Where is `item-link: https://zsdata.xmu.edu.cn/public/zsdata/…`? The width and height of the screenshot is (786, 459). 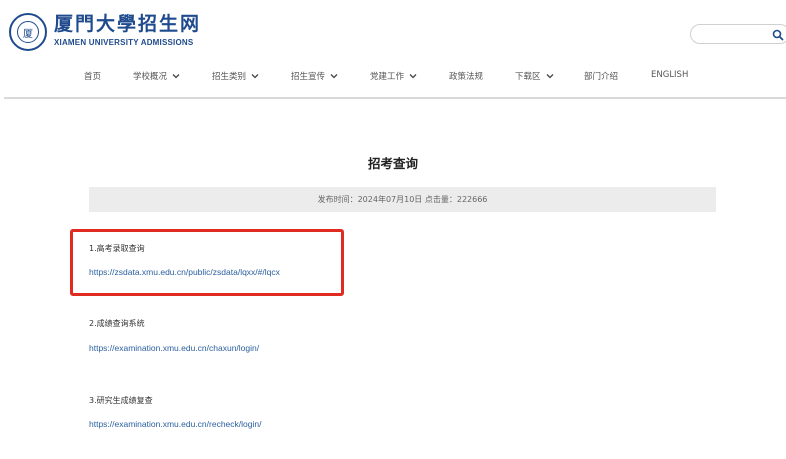 item-link: https://zsdata.xmu.edu.cn/public/zsdata/… is located at coordinates (184, 272).